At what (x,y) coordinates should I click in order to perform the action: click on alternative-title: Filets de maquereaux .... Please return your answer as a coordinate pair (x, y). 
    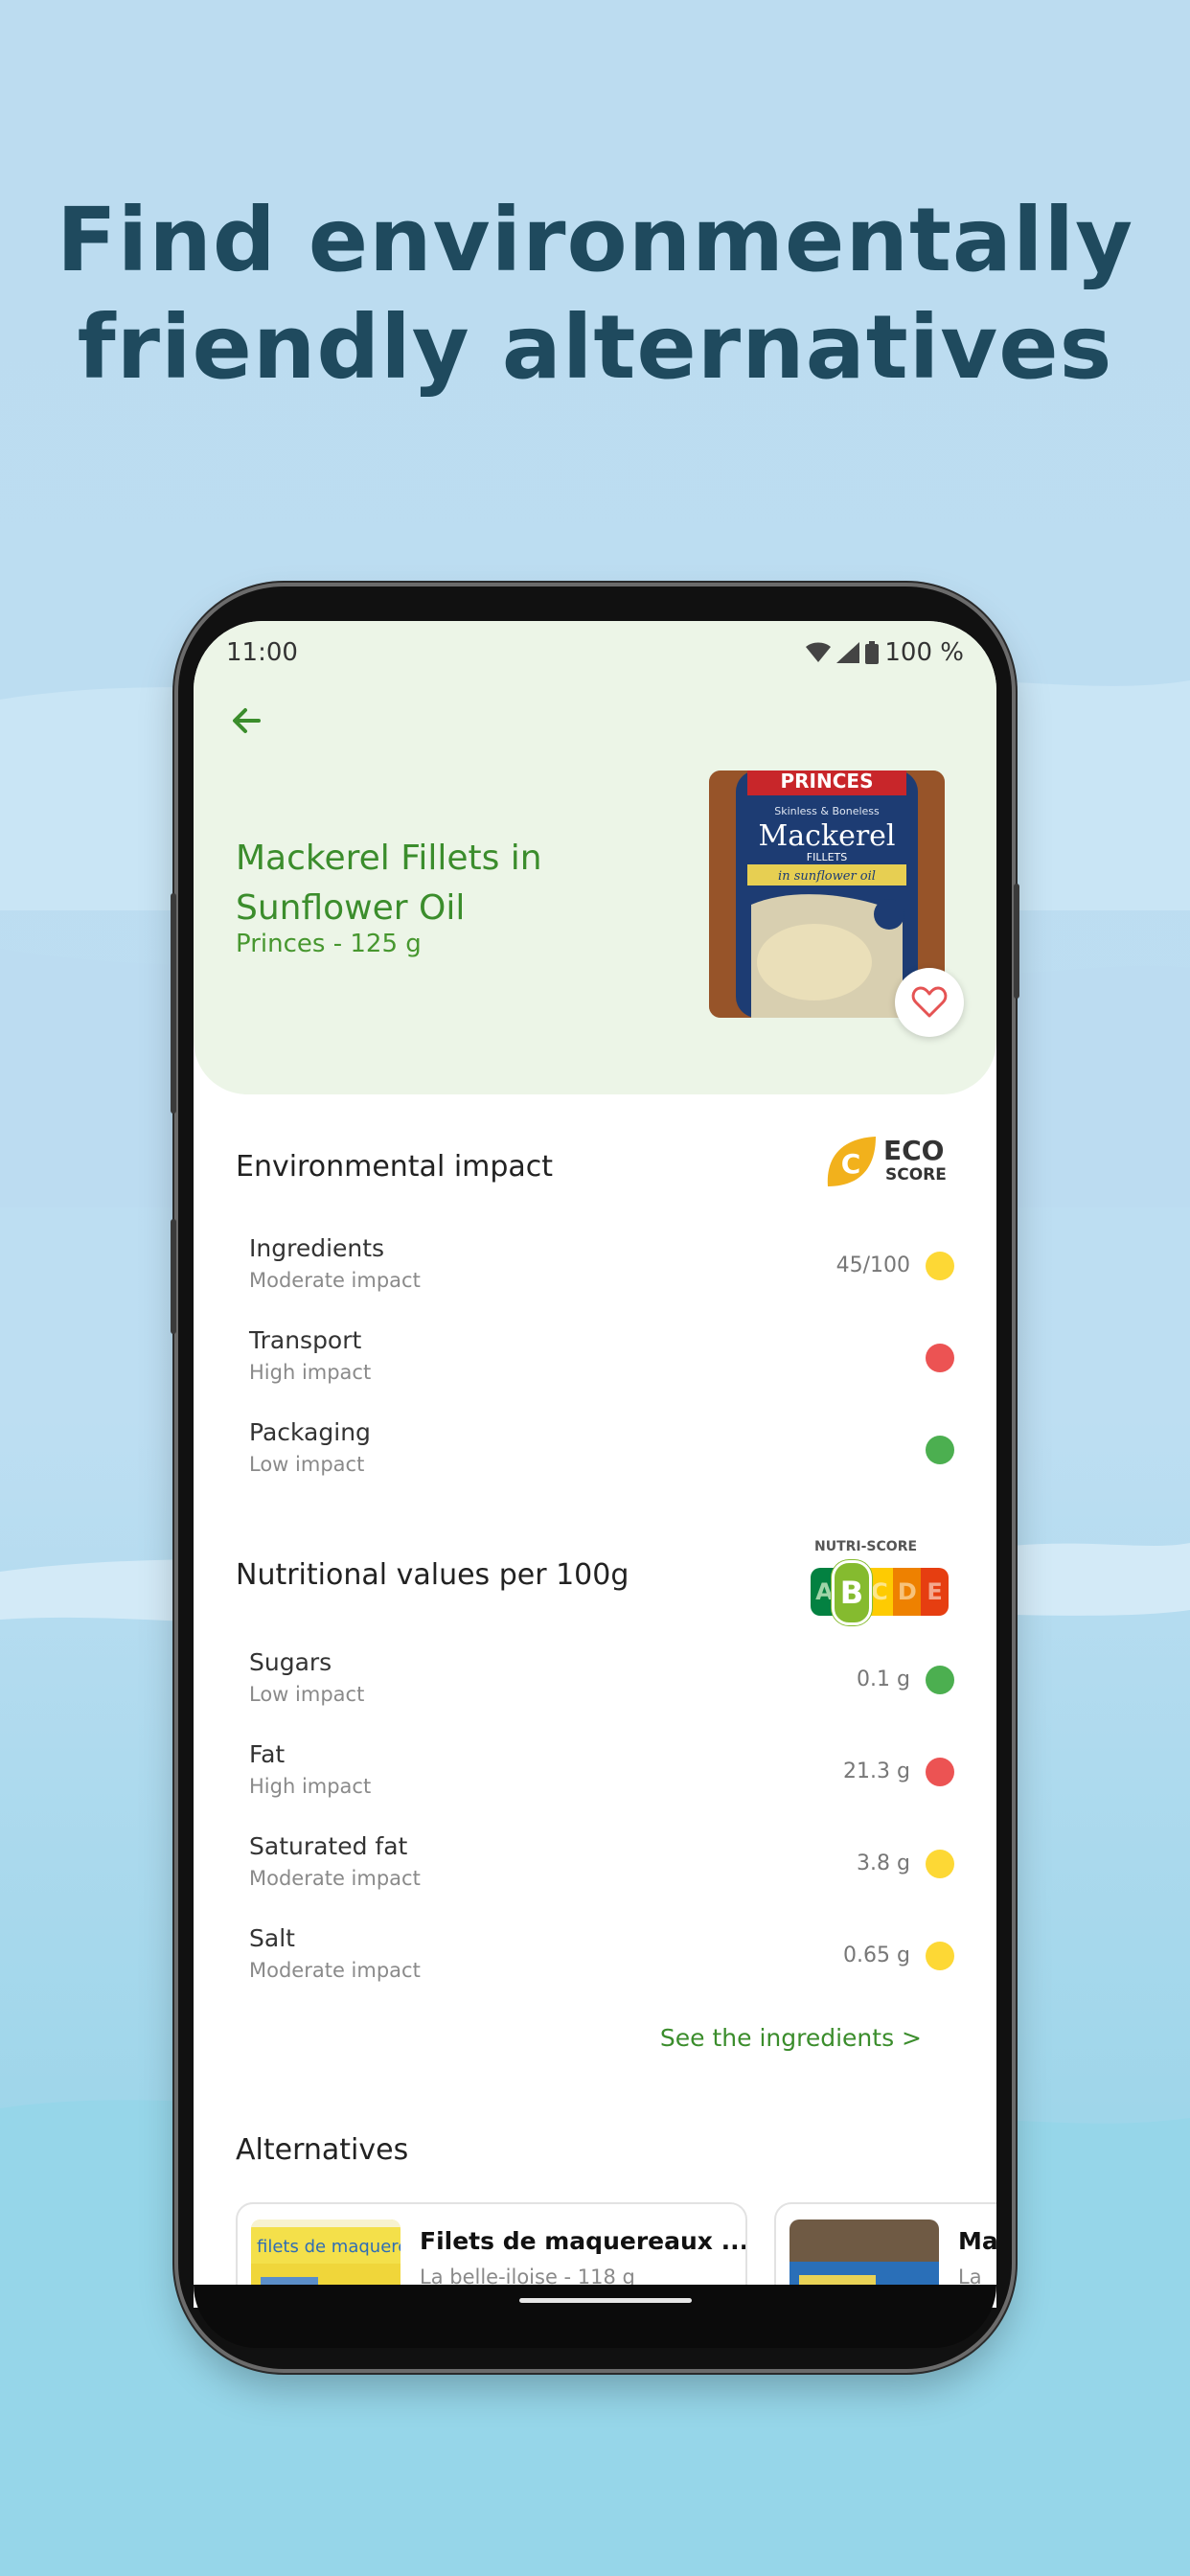
    Looking at the image, I should click on (584, 2241).